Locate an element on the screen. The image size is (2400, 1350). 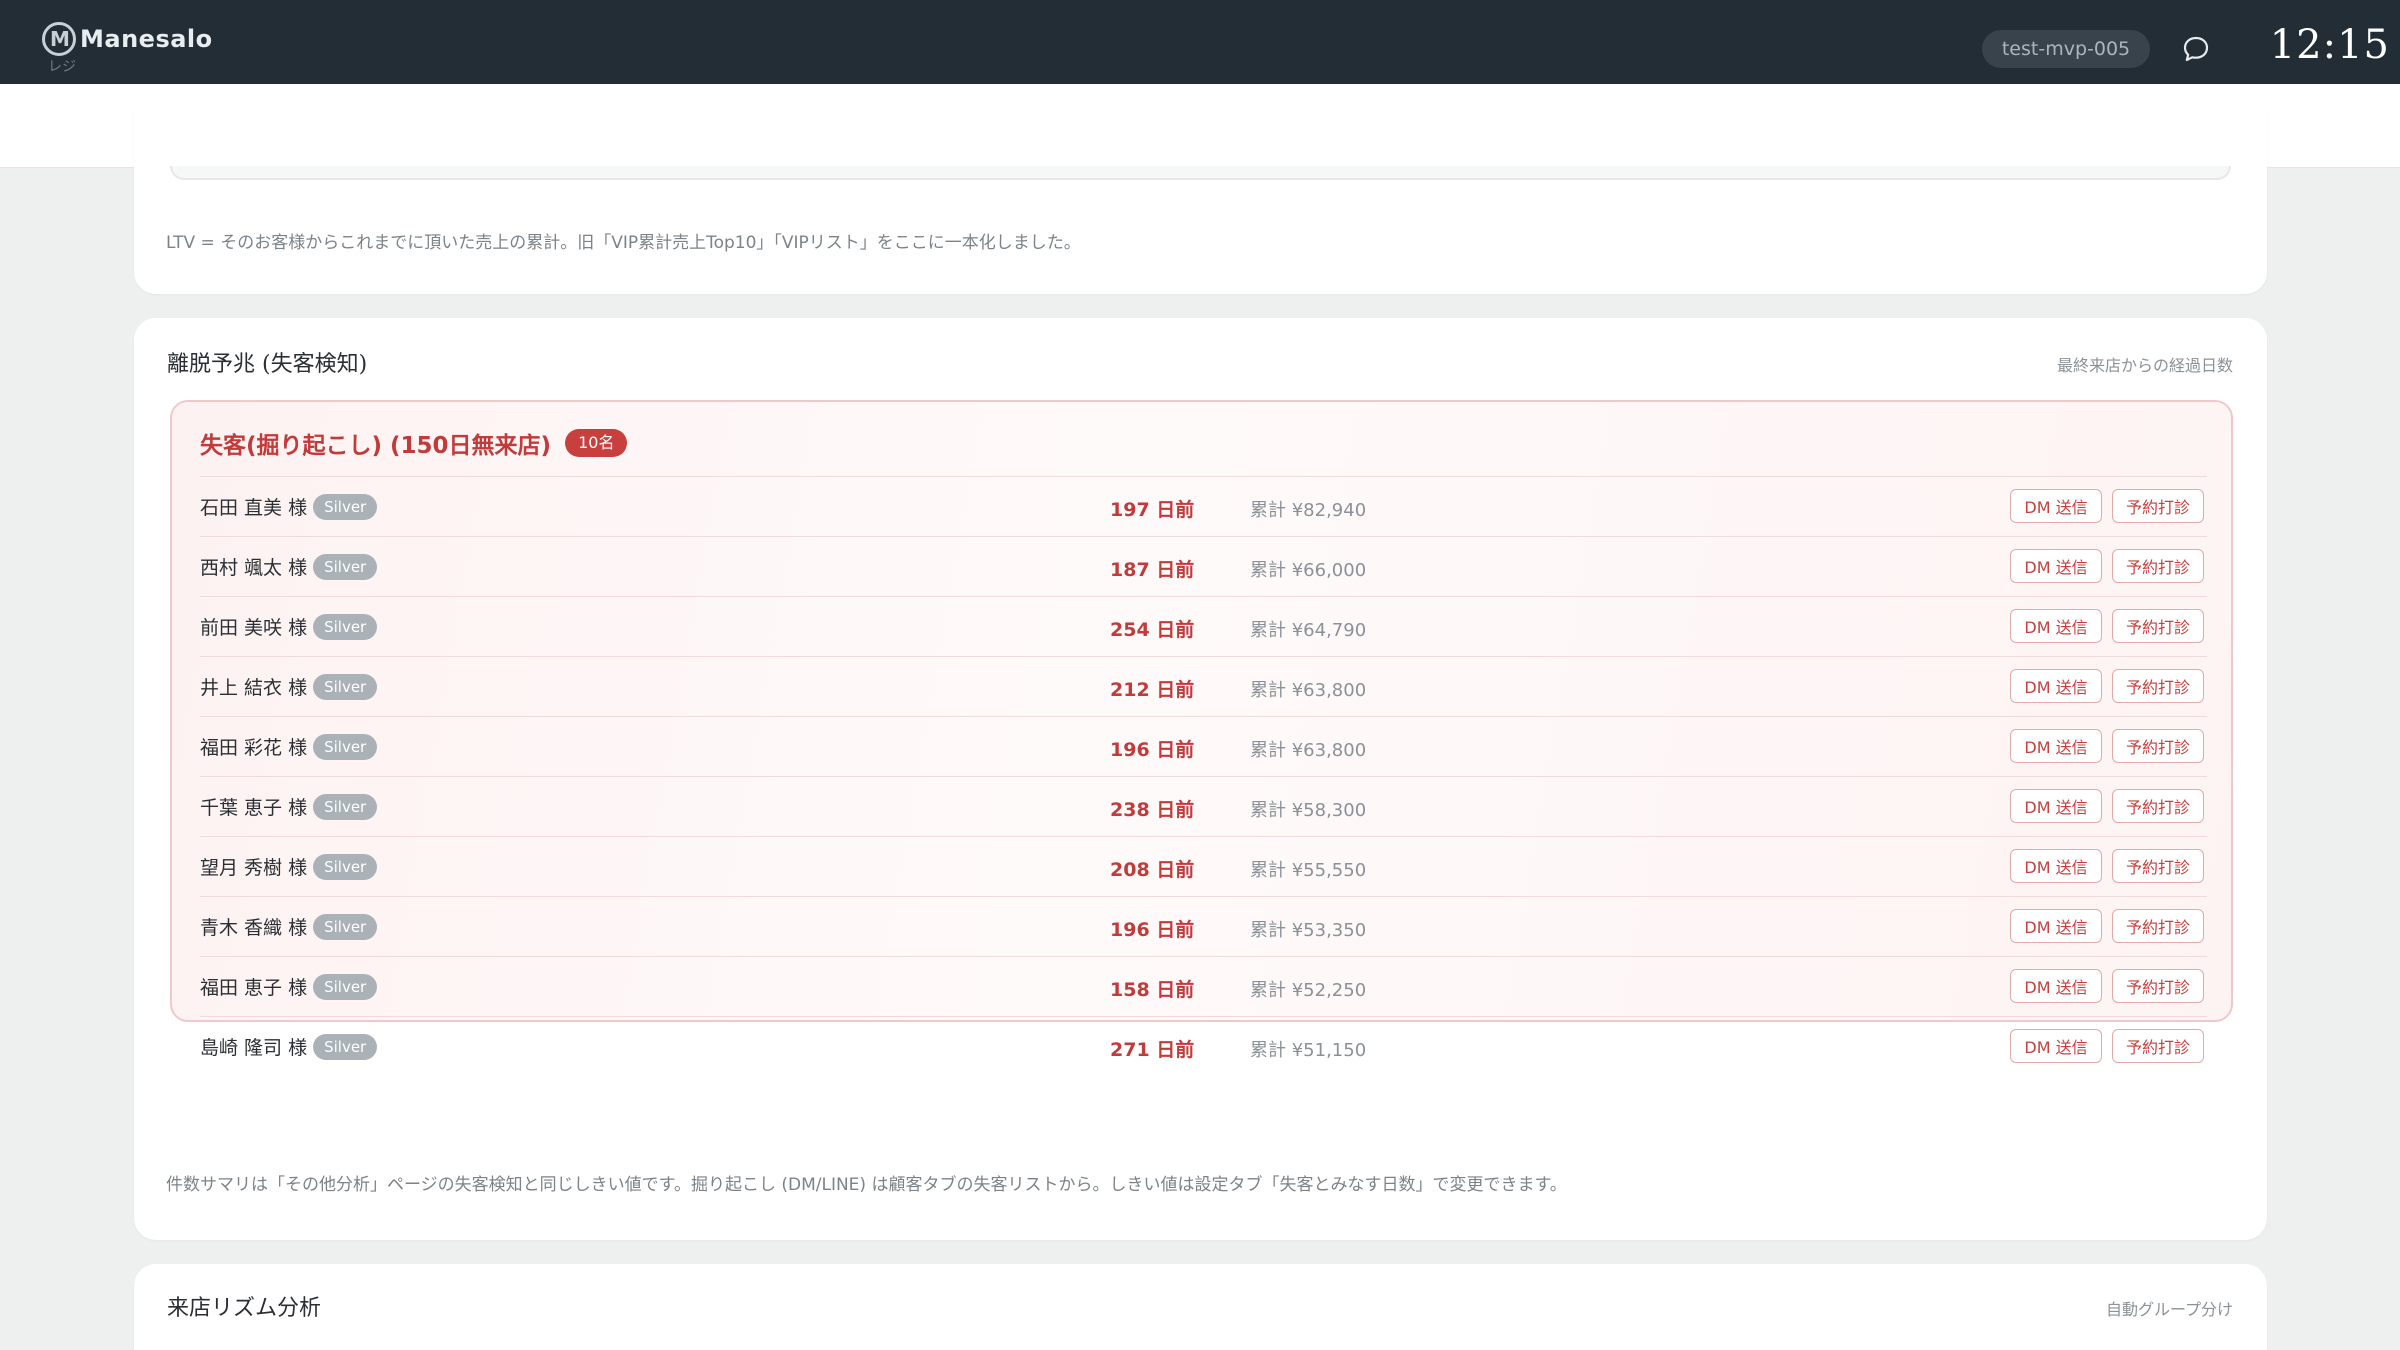
customer-name: 前田 美咲 様 is located at coordinates (253, 628).